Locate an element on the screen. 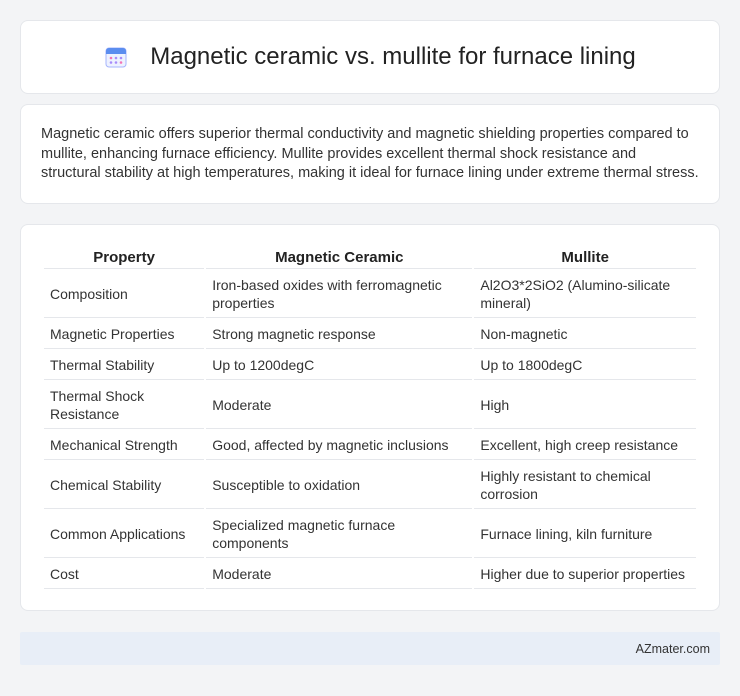  header-mullite: Mullite is located at coordinates (585, 257).